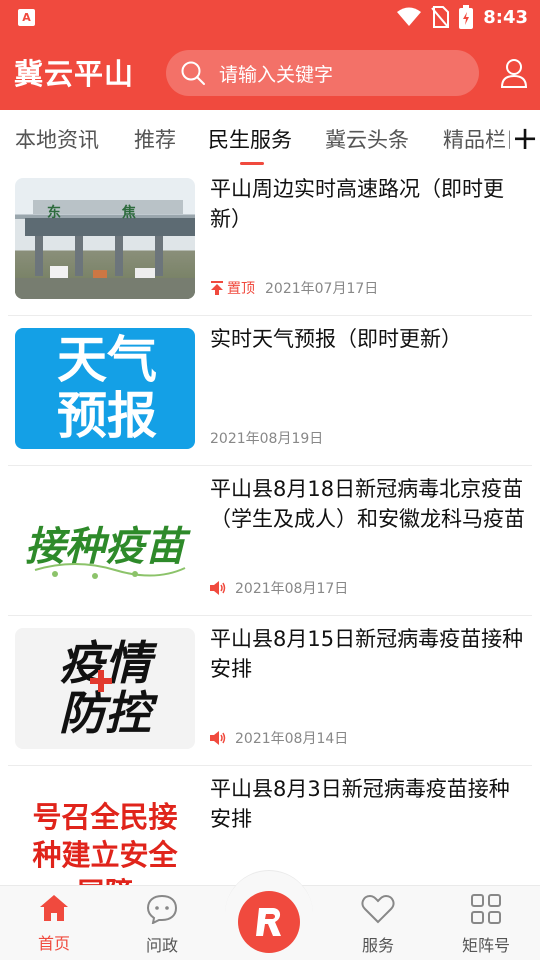 The width and height of the screenshot is (540, 960). I want to click on tab-local-news: 本地资讯, so click(57, 139).